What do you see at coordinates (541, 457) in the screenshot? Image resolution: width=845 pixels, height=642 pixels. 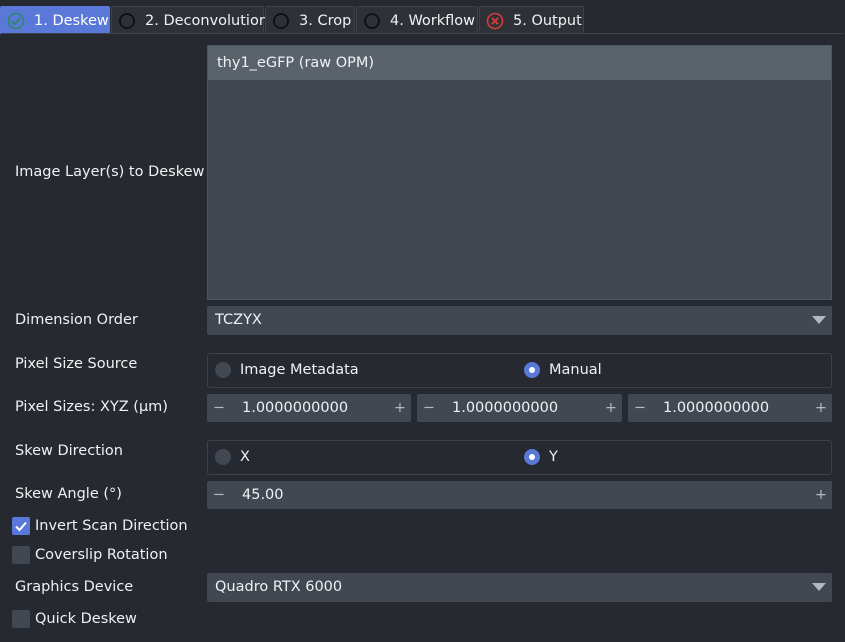 I see `radio-y: Y` at bounding box center [541, 457].